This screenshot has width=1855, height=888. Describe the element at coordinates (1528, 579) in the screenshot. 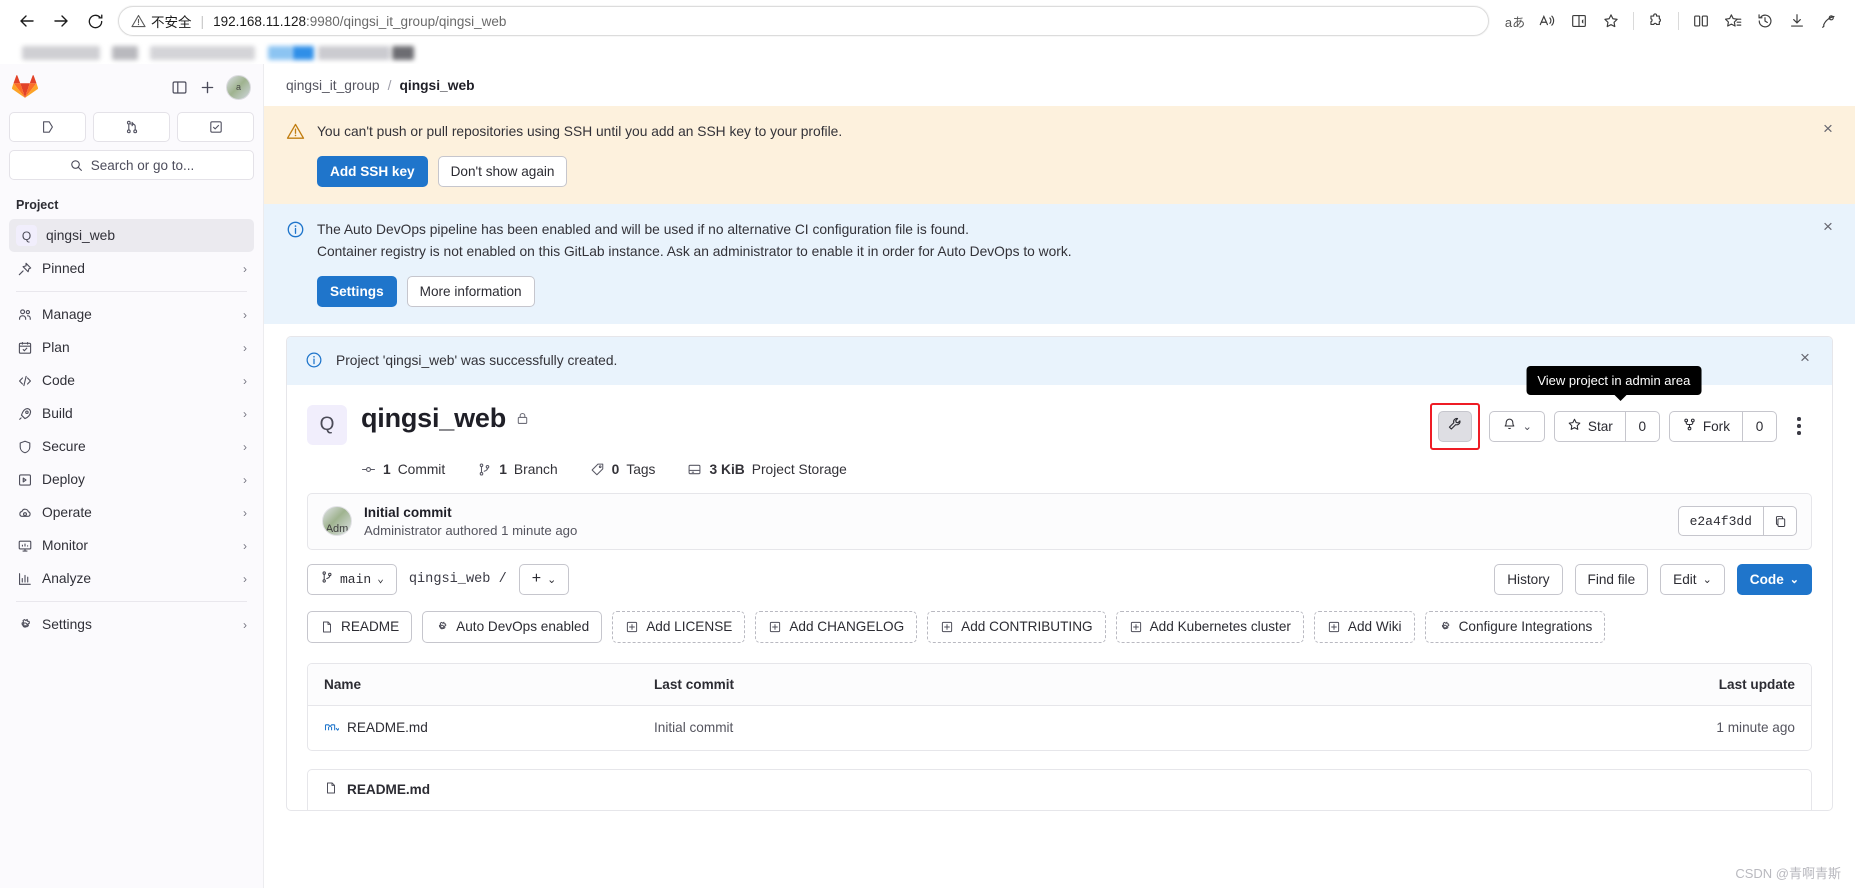

I see `history-button: History` at that location.